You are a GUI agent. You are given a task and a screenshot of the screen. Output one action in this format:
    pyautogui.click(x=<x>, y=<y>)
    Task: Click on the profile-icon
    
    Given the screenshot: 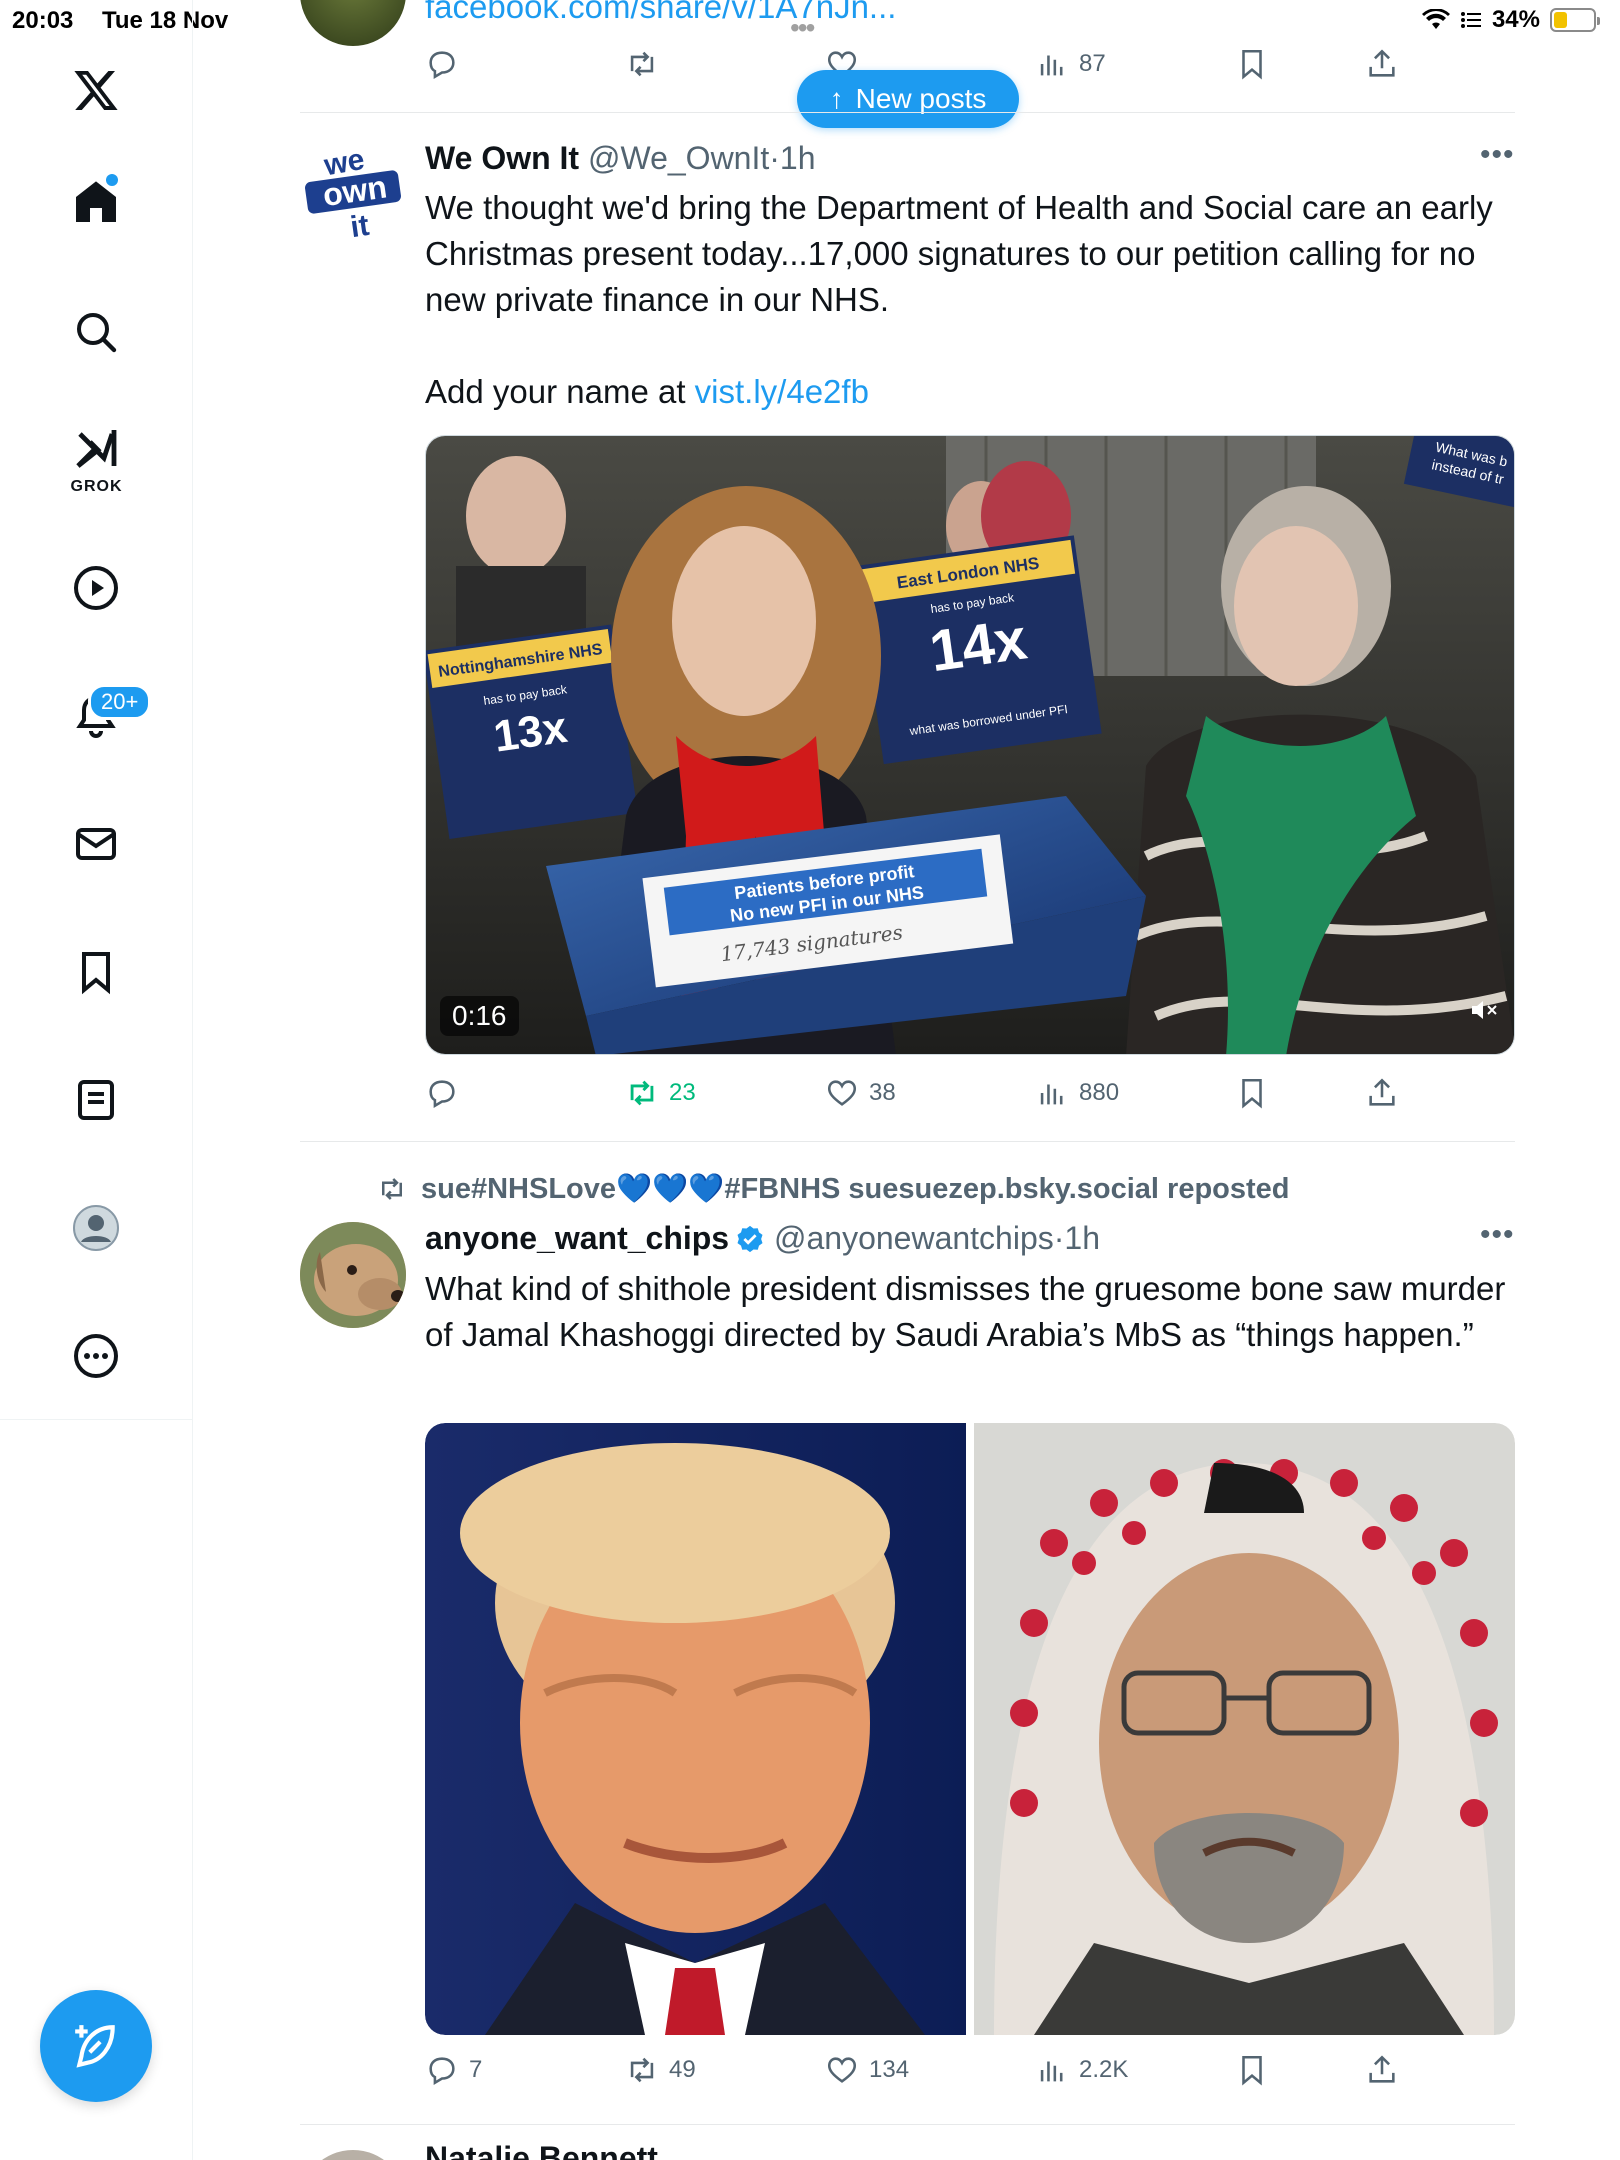 What is the action you would take?
    pyautogui.click(x=96, y=1228)
    